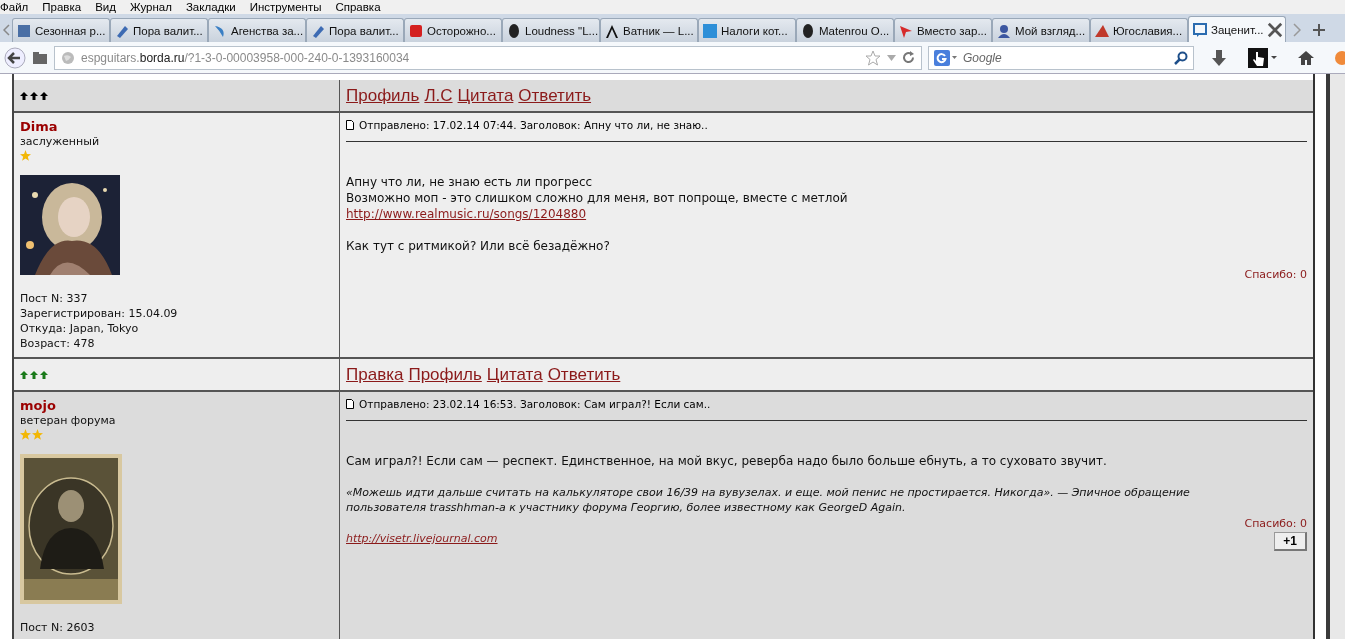  What do you see at coordinates (79, 328) in the screenshot?
I see `user-info: Откуда: Japan, Tokyo` at bounding box center [79, 328].